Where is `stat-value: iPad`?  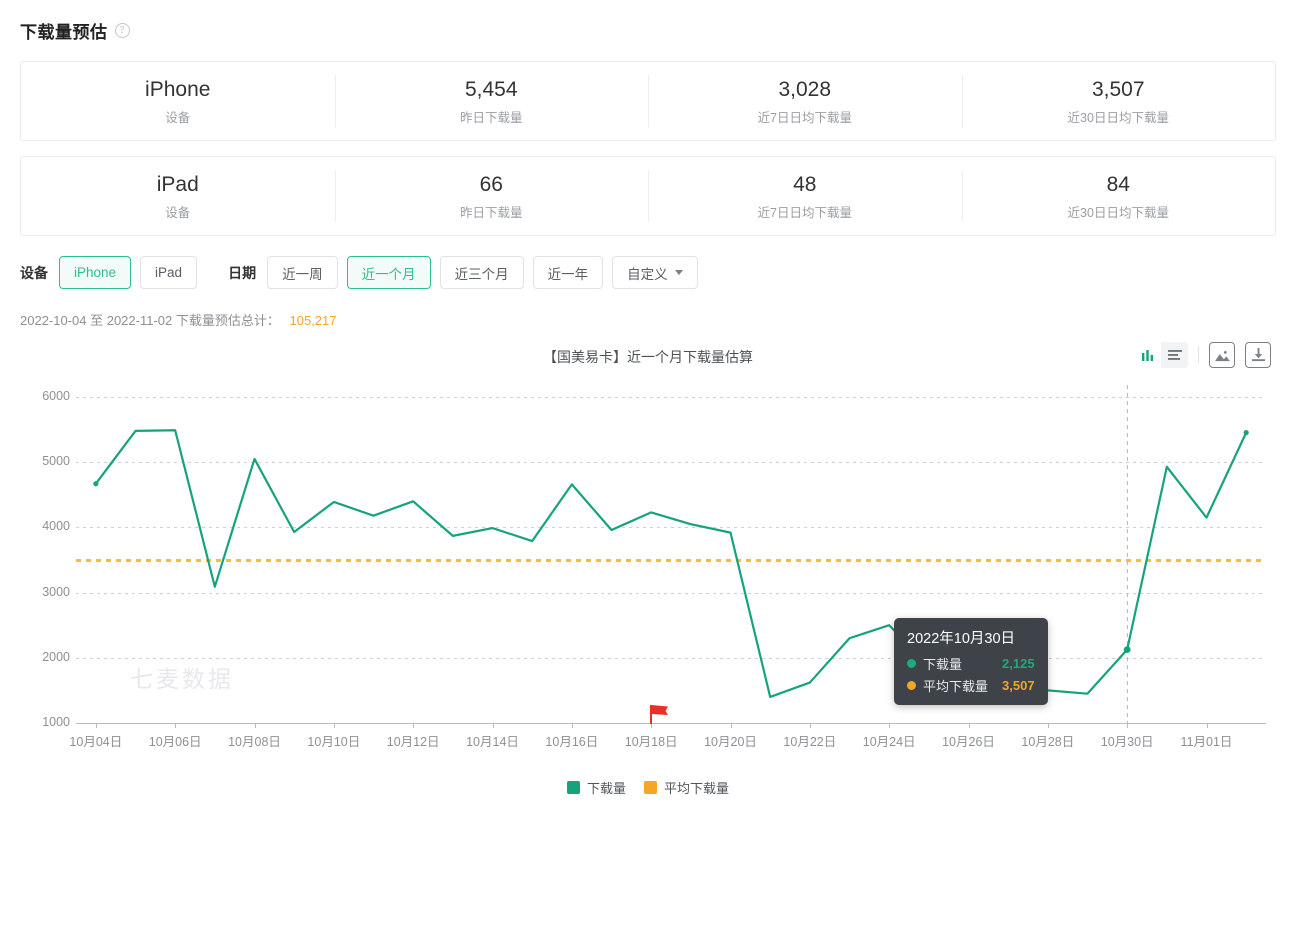
stat-value: iPad is located at coordinates (177, 184).